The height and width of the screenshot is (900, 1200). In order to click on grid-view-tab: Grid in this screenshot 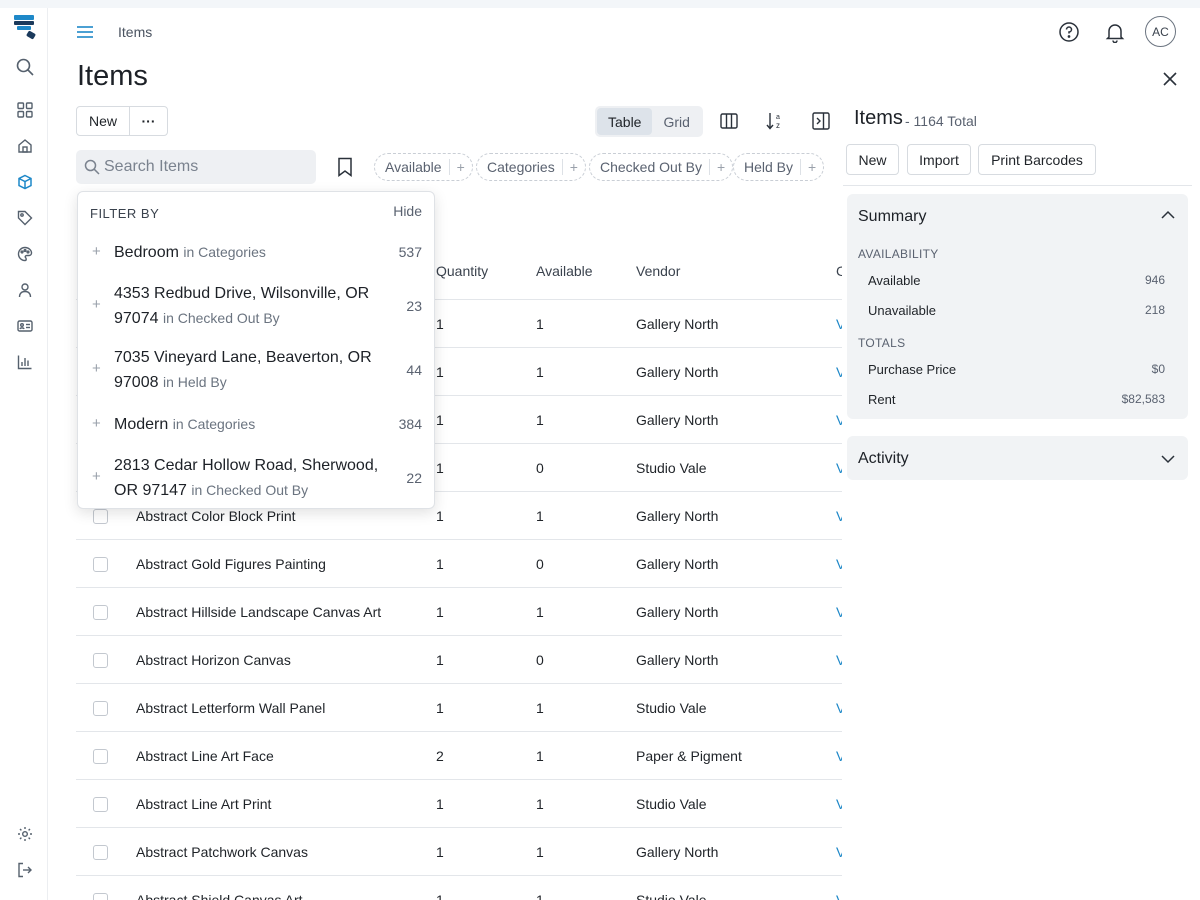, I will do `click(676, 121)`.